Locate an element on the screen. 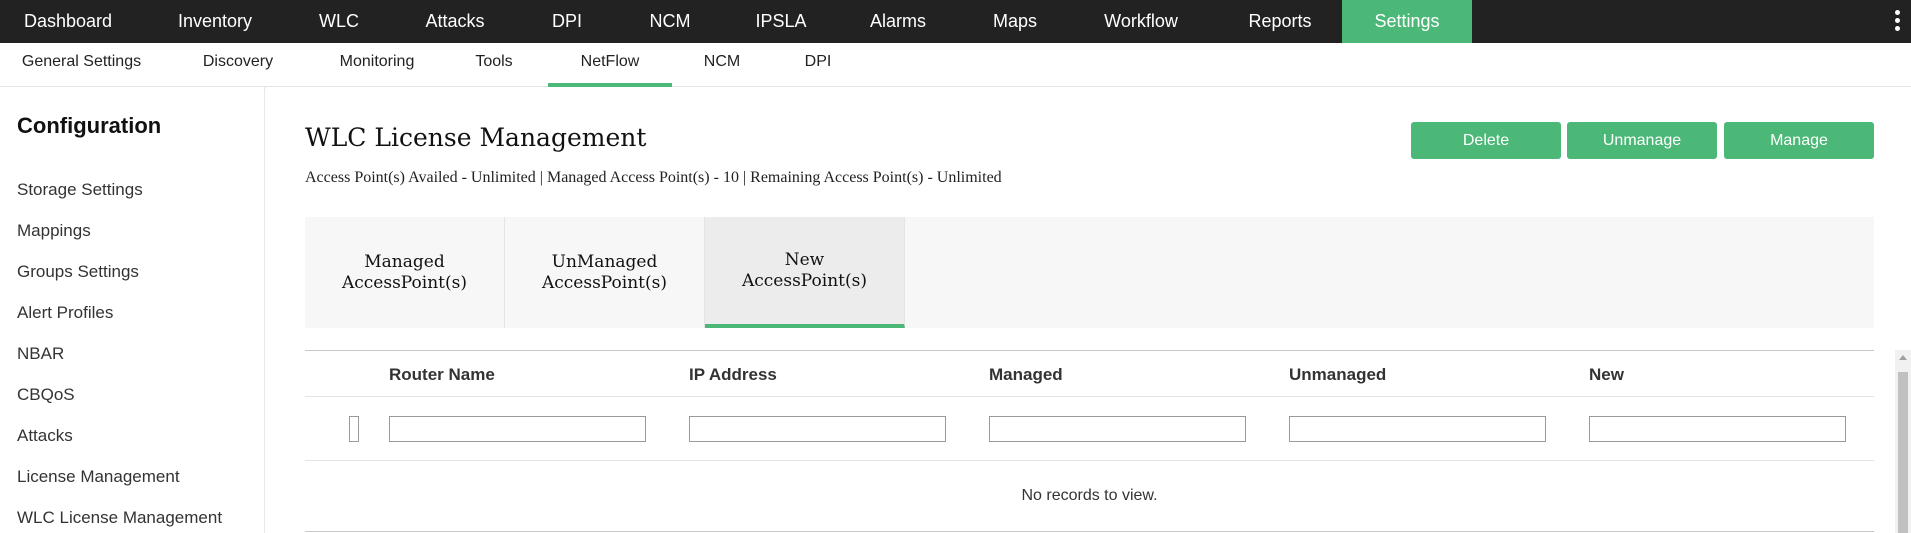  column-header-managed: Managed is located at coordinates (1026, 375).